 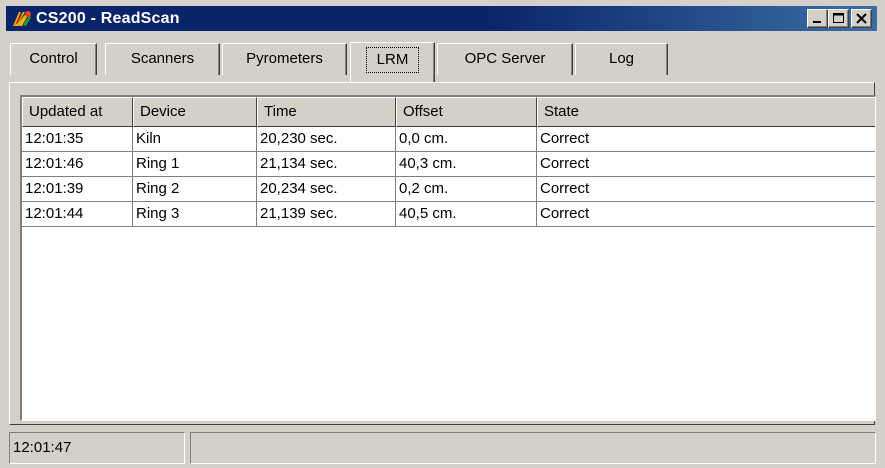 What do you see at coordinates (195, 112) in the screenshot?
I see `column-header-device: Device` at bounding box center [195, 112].